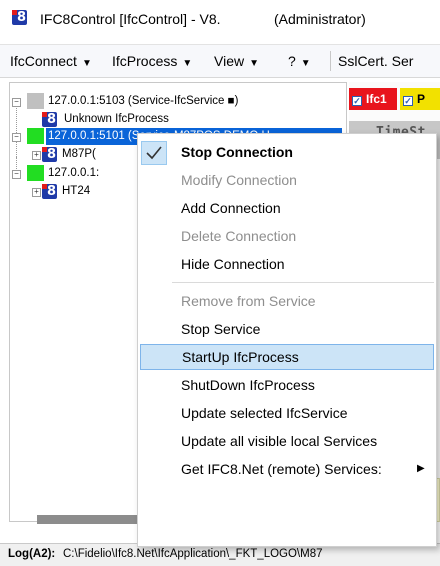 The height and width of the screenshot is (566, 440). Describe the element at coordinates (231, 208) in the screenshot. I see `menu-item-label: Add Connection` at that location.